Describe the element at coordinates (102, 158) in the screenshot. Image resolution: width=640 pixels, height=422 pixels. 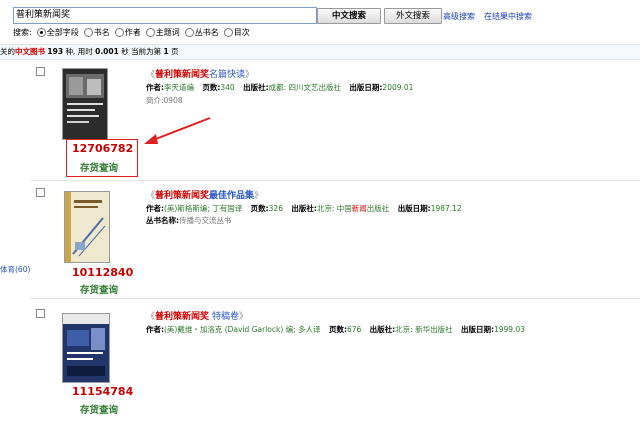
I see `highlight-box` at that location.